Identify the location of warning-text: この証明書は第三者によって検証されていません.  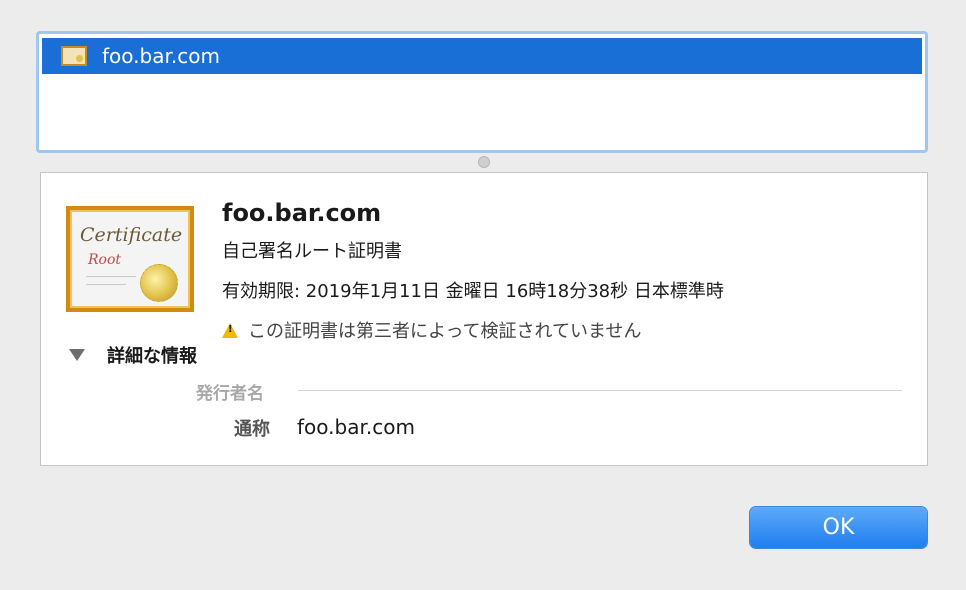
(445, 331).